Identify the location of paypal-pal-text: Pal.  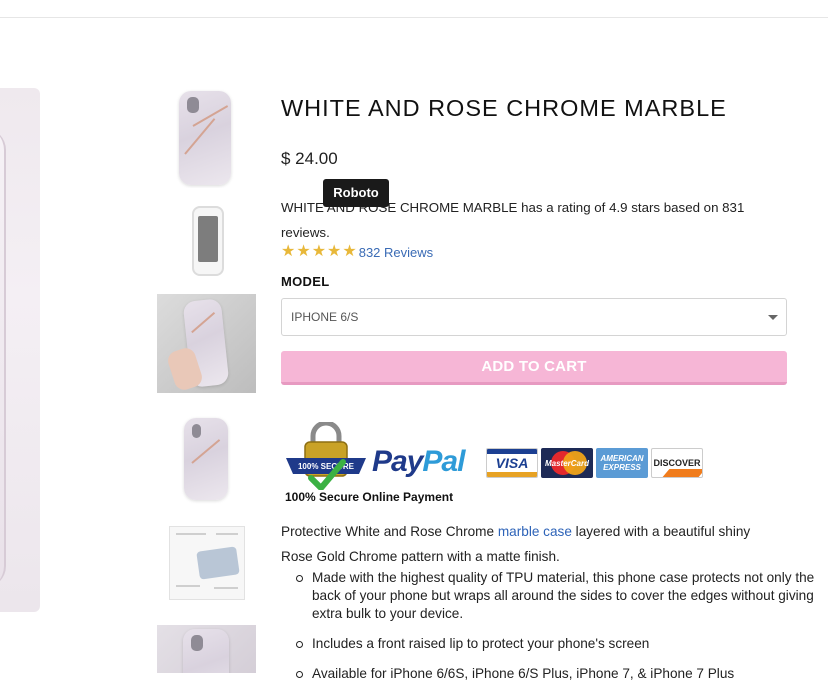
(443, 461).